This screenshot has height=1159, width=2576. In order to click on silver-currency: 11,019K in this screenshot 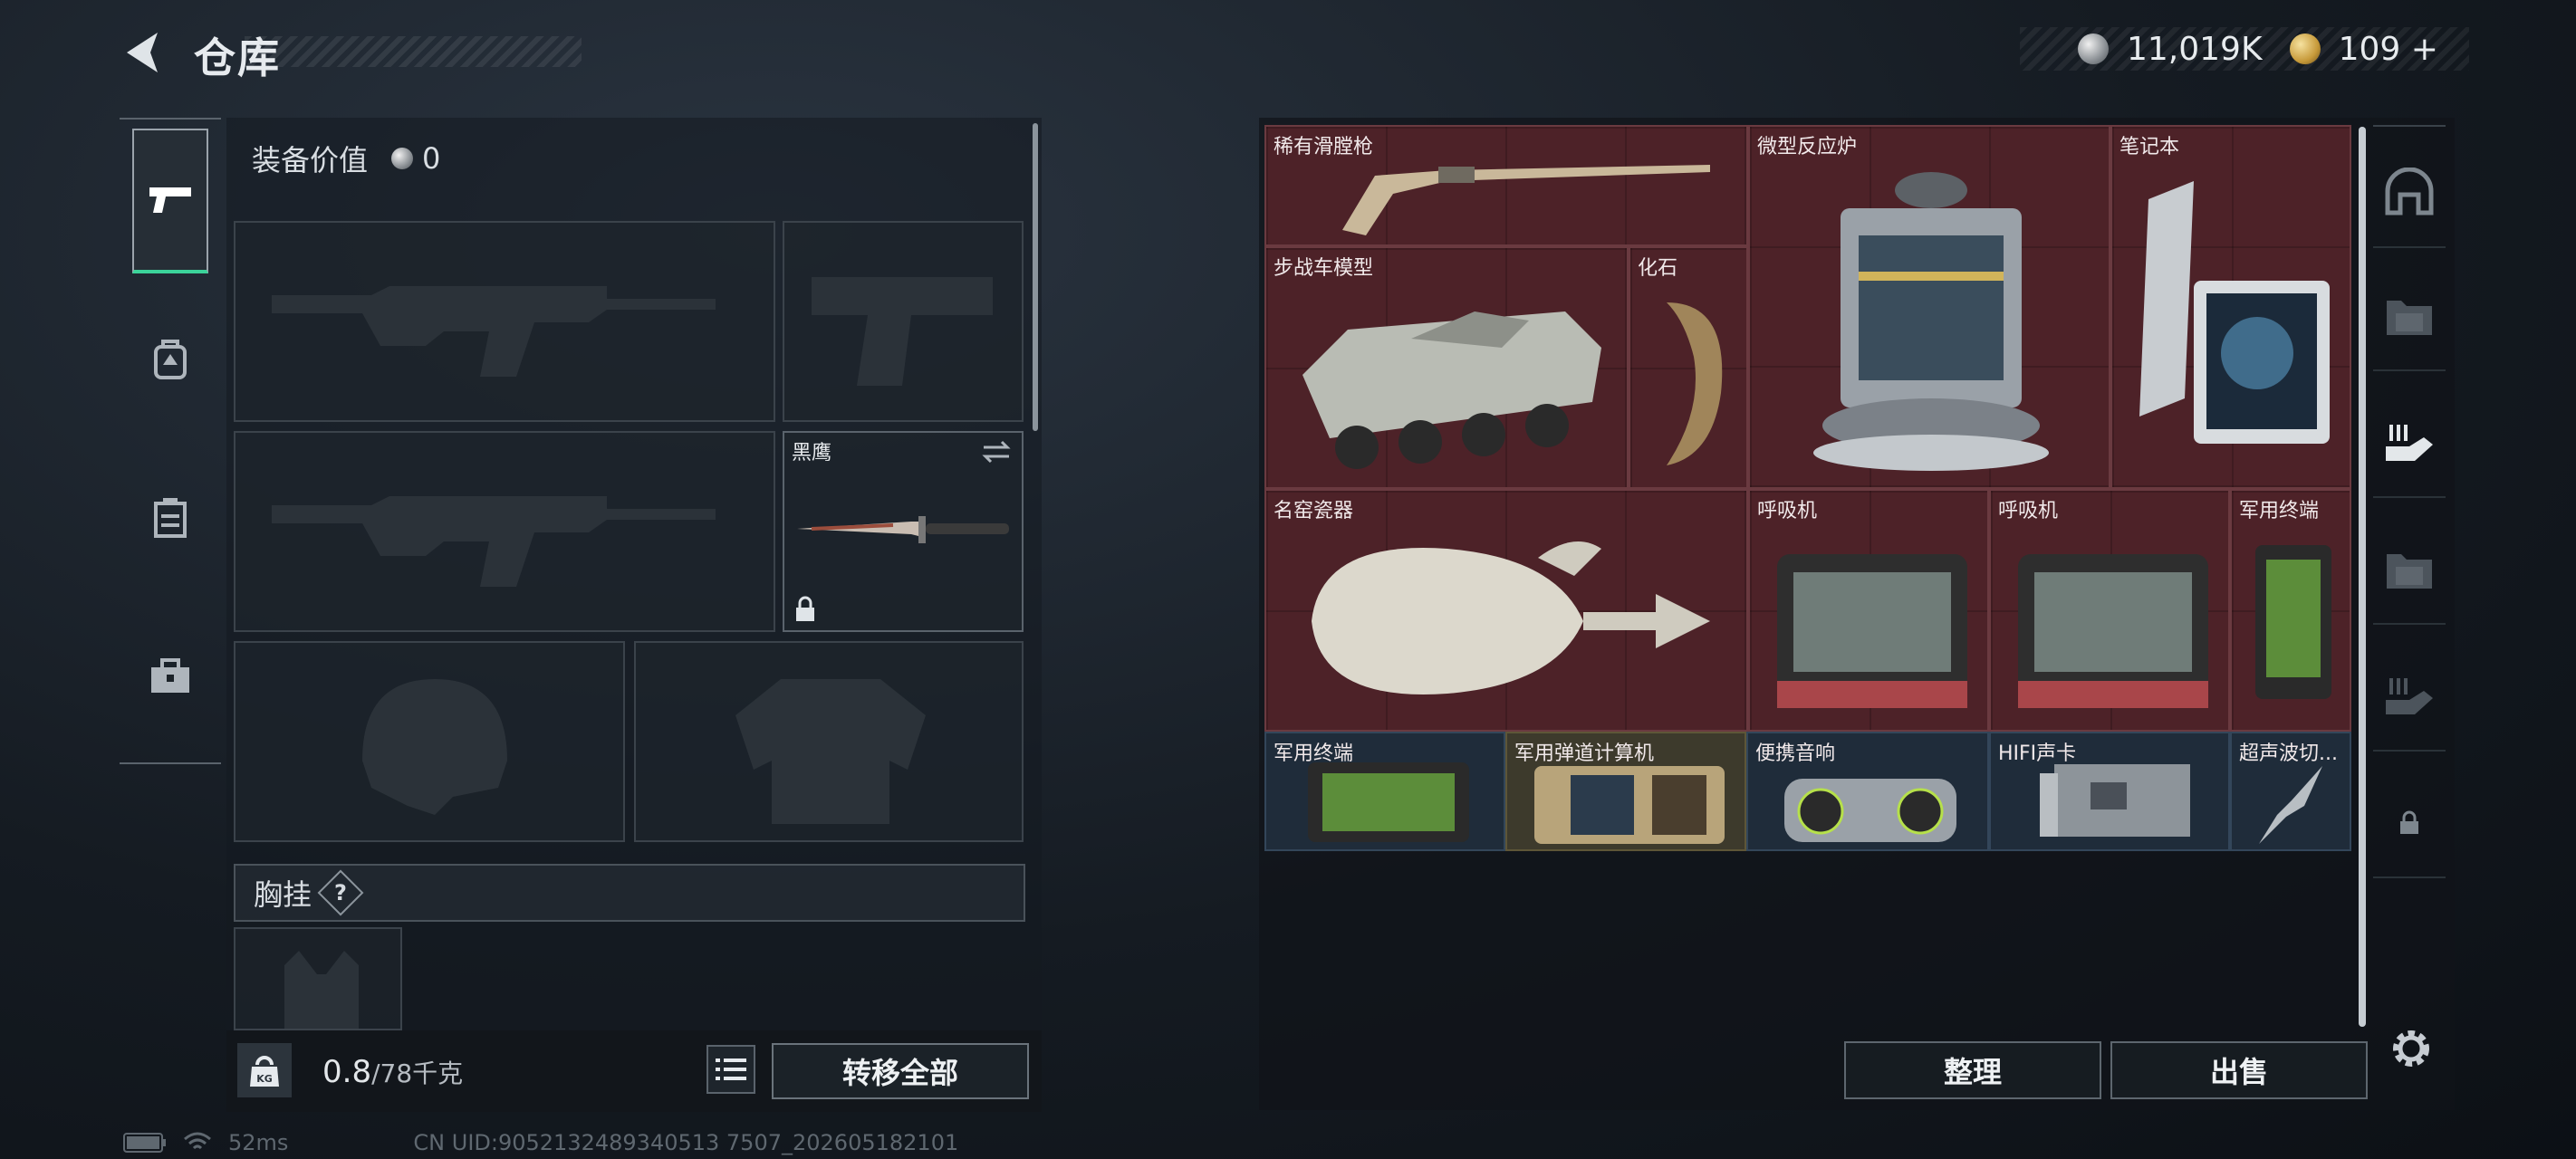, I will do `click(2195, 49)`.